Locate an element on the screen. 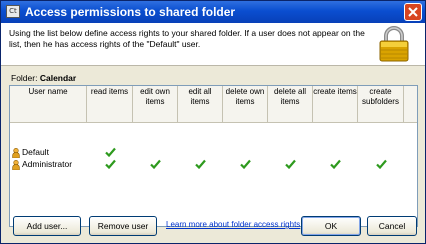  column-header-label: create subfolders is located at coordinates (380, 96).